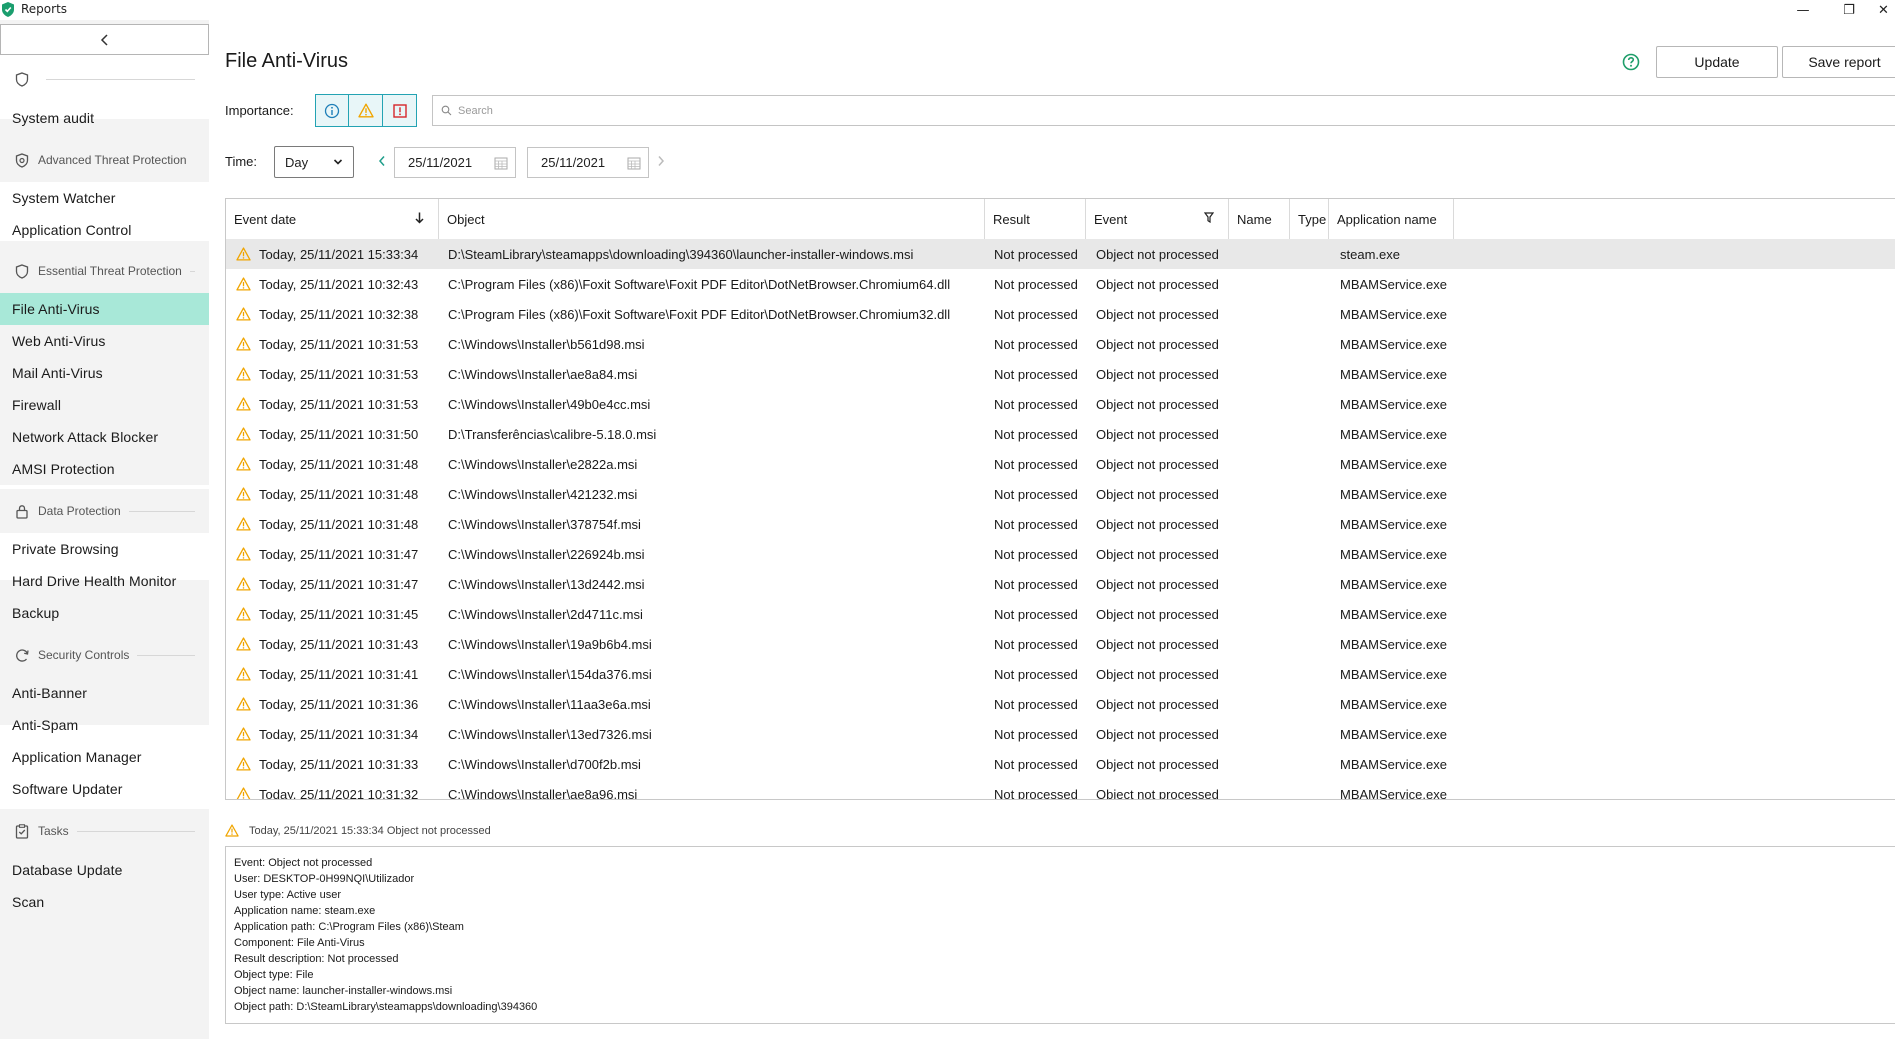 The height and width of the screenshot is (1039, 1895). I want to click on detail-line: Result description: Not processed, so click(316, 959).